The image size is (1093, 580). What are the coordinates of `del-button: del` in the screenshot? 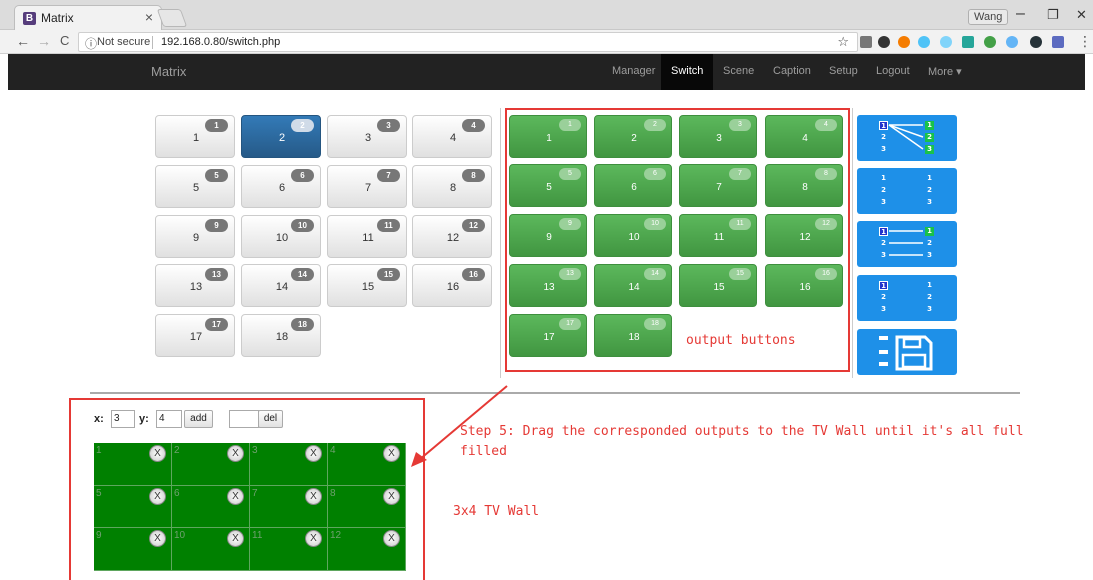 It's located at (270, 419).